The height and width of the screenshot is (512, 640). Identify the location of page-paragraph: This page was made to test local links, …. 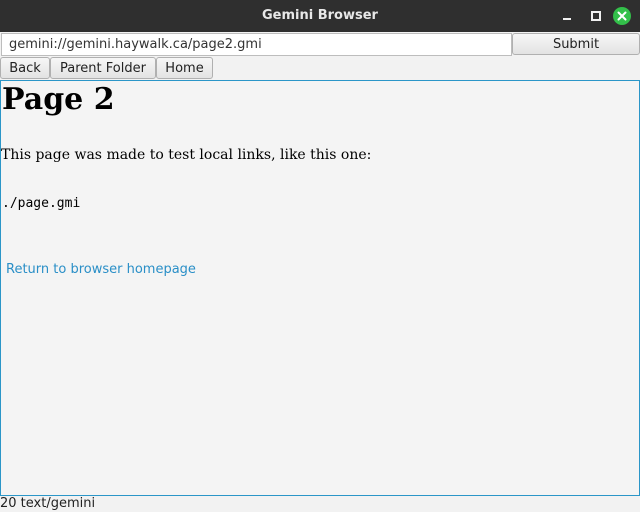
(186, 155).